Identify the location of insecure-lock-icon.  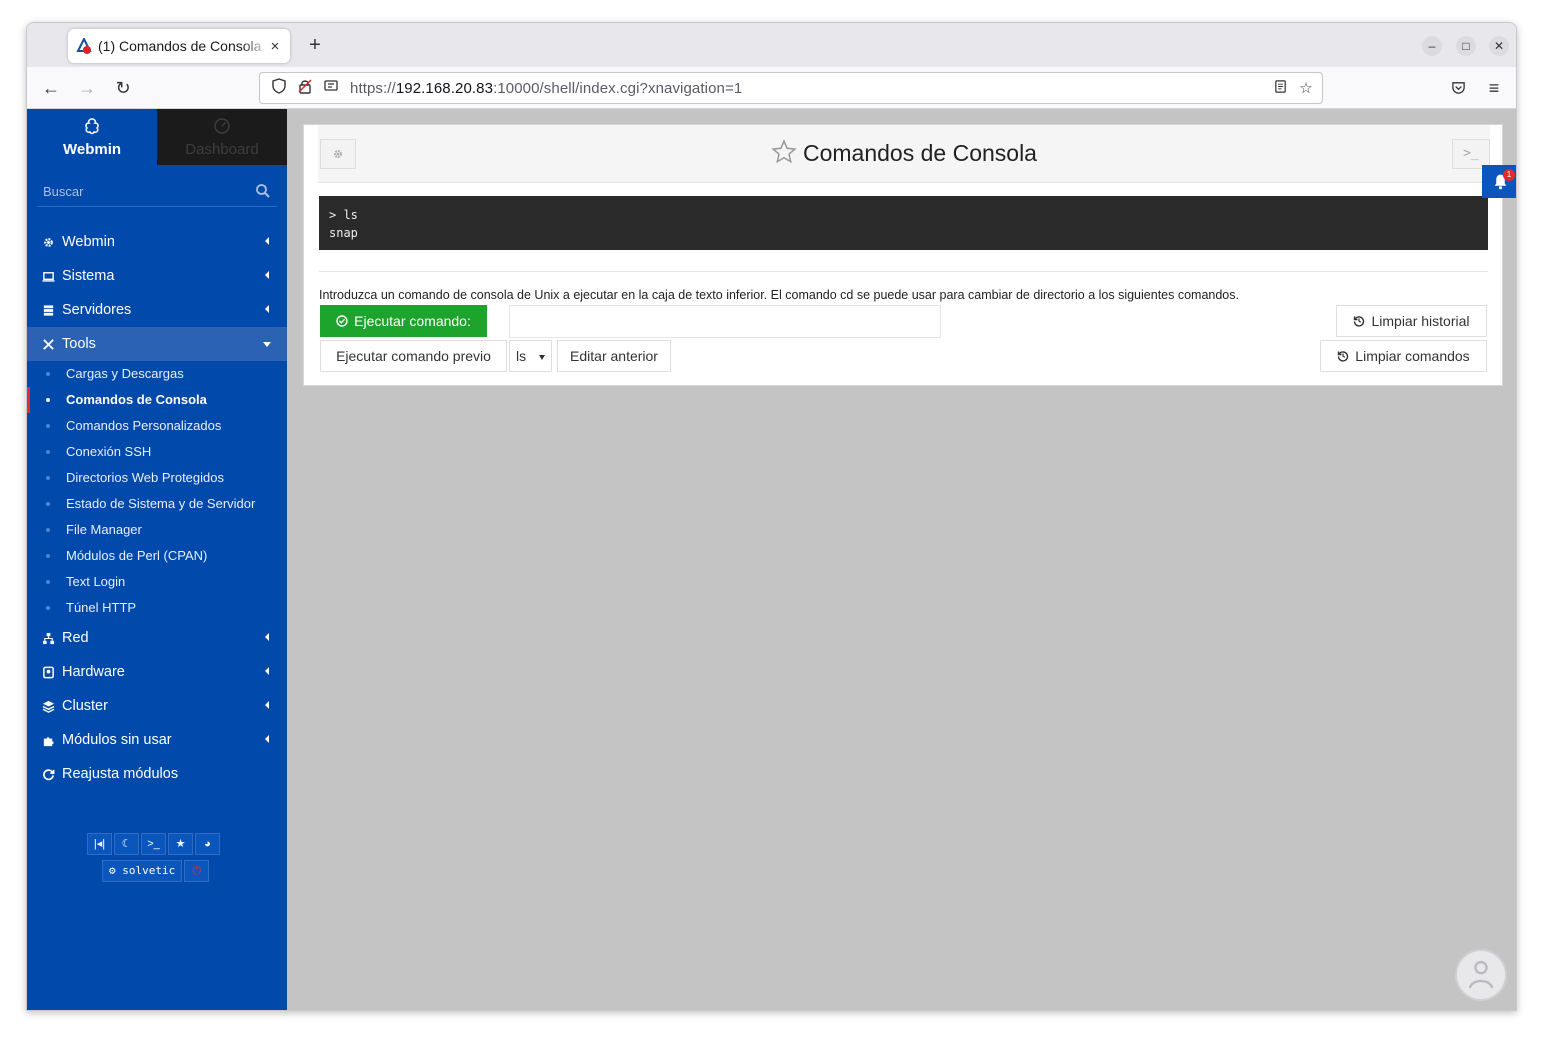
(305, 88).